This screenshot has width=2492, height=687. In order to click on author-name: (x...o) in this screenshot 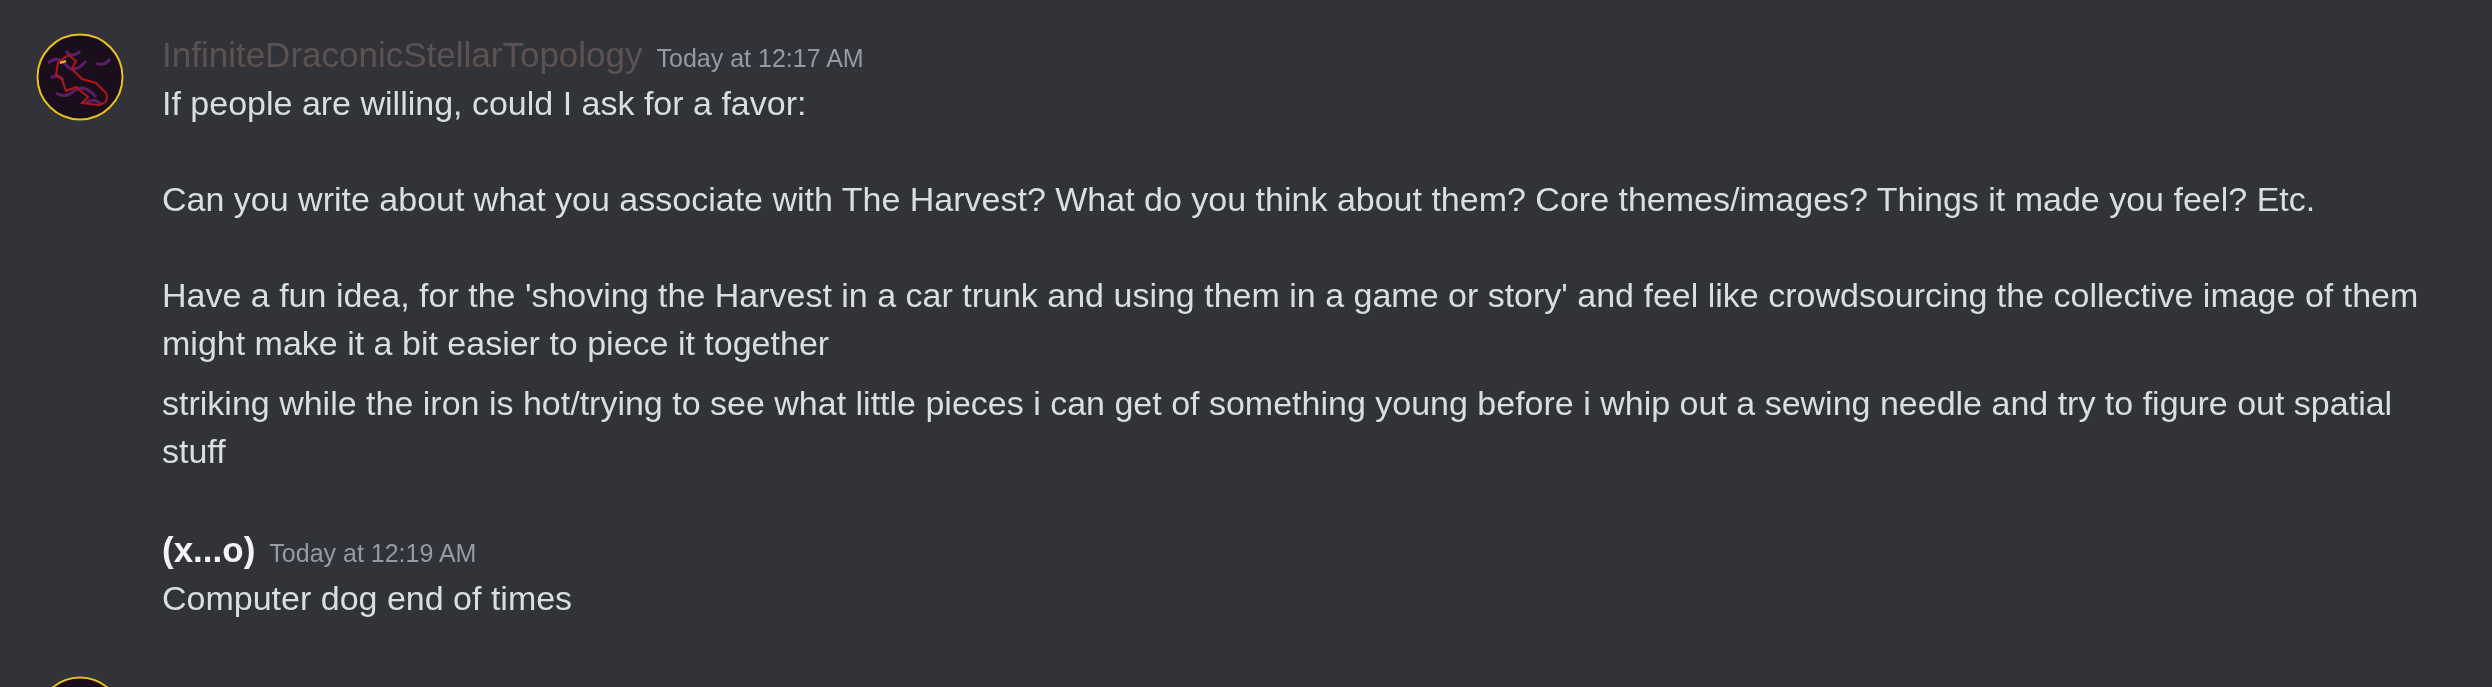, I will do `click(209, 550)`.